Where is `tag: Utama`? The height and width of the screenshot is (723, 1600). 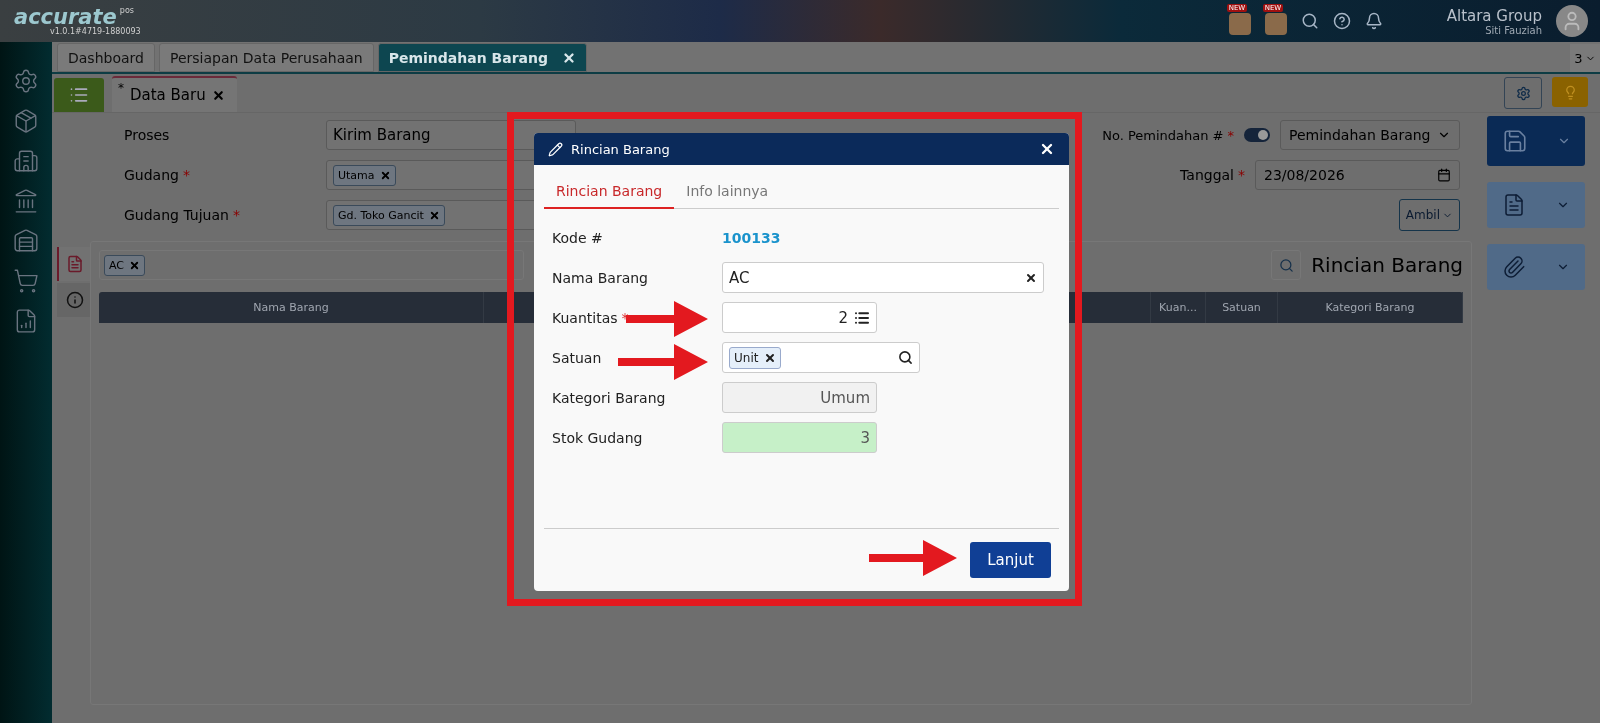
tag: Utama is located at coordinates (364, 175).